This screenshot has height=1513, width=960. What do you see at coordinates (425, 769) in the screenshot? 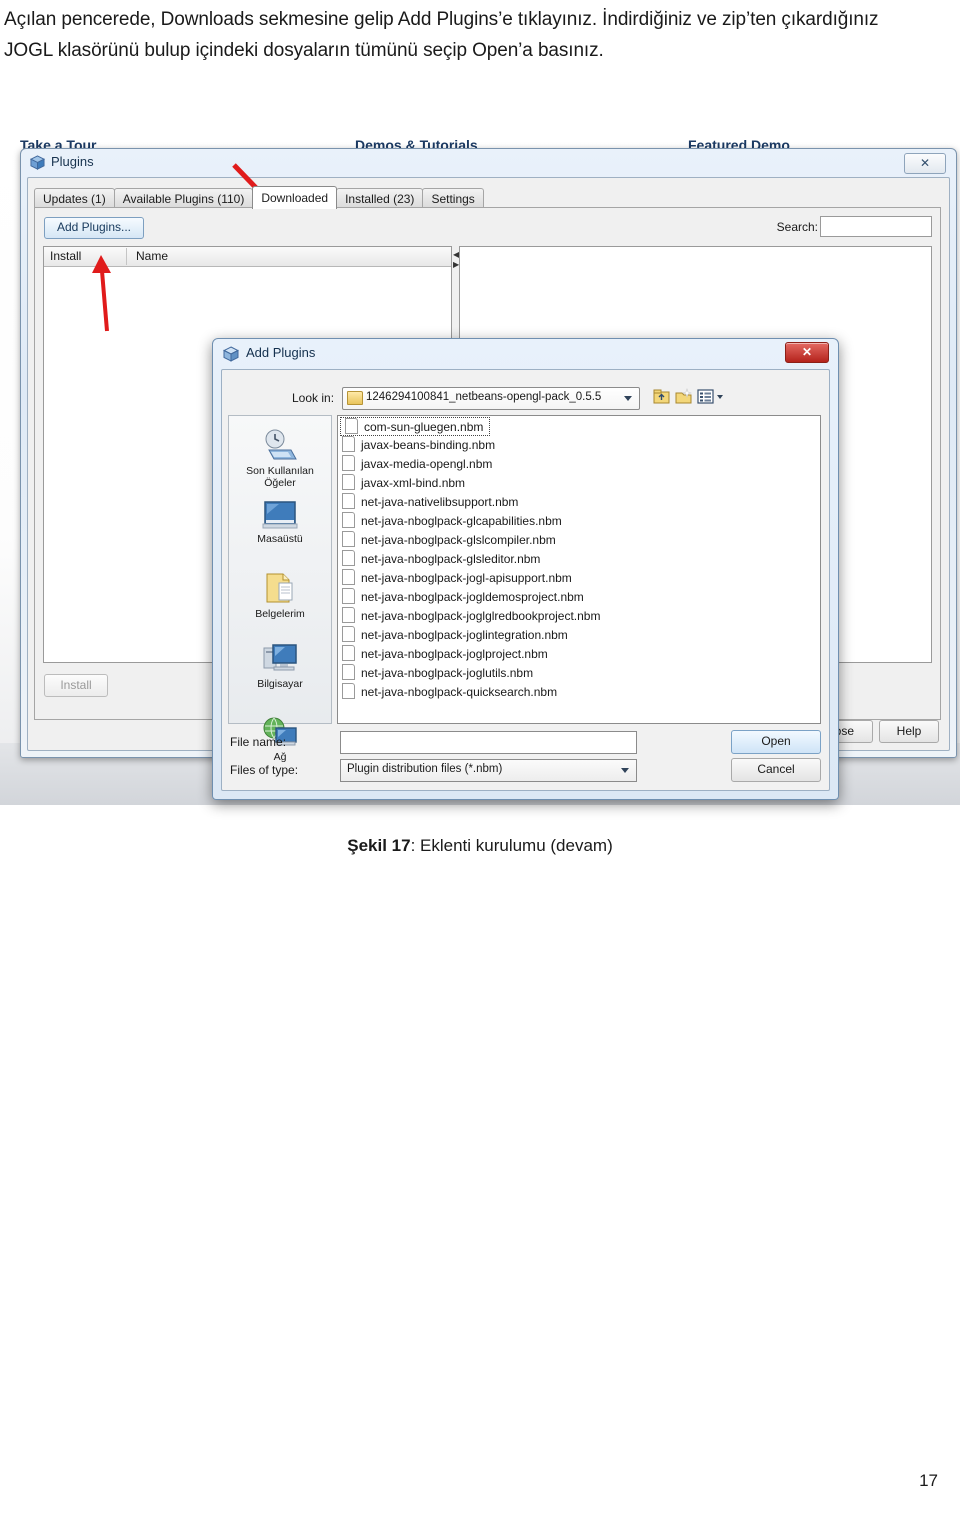
I see `files-of-type-value: Plugin distribution files (*.nbm)` at bounding box center [425, 769].